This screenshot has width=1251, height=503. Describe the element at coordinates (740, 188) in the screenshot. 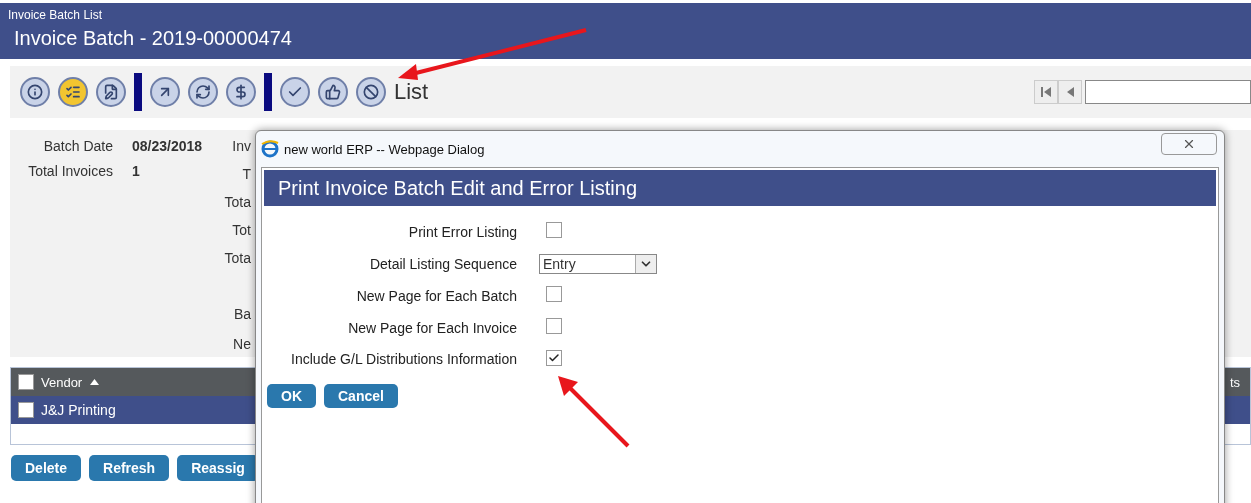

I see `dialog-heading: Print Invoice Batch Edit and Error Listing` at that location.